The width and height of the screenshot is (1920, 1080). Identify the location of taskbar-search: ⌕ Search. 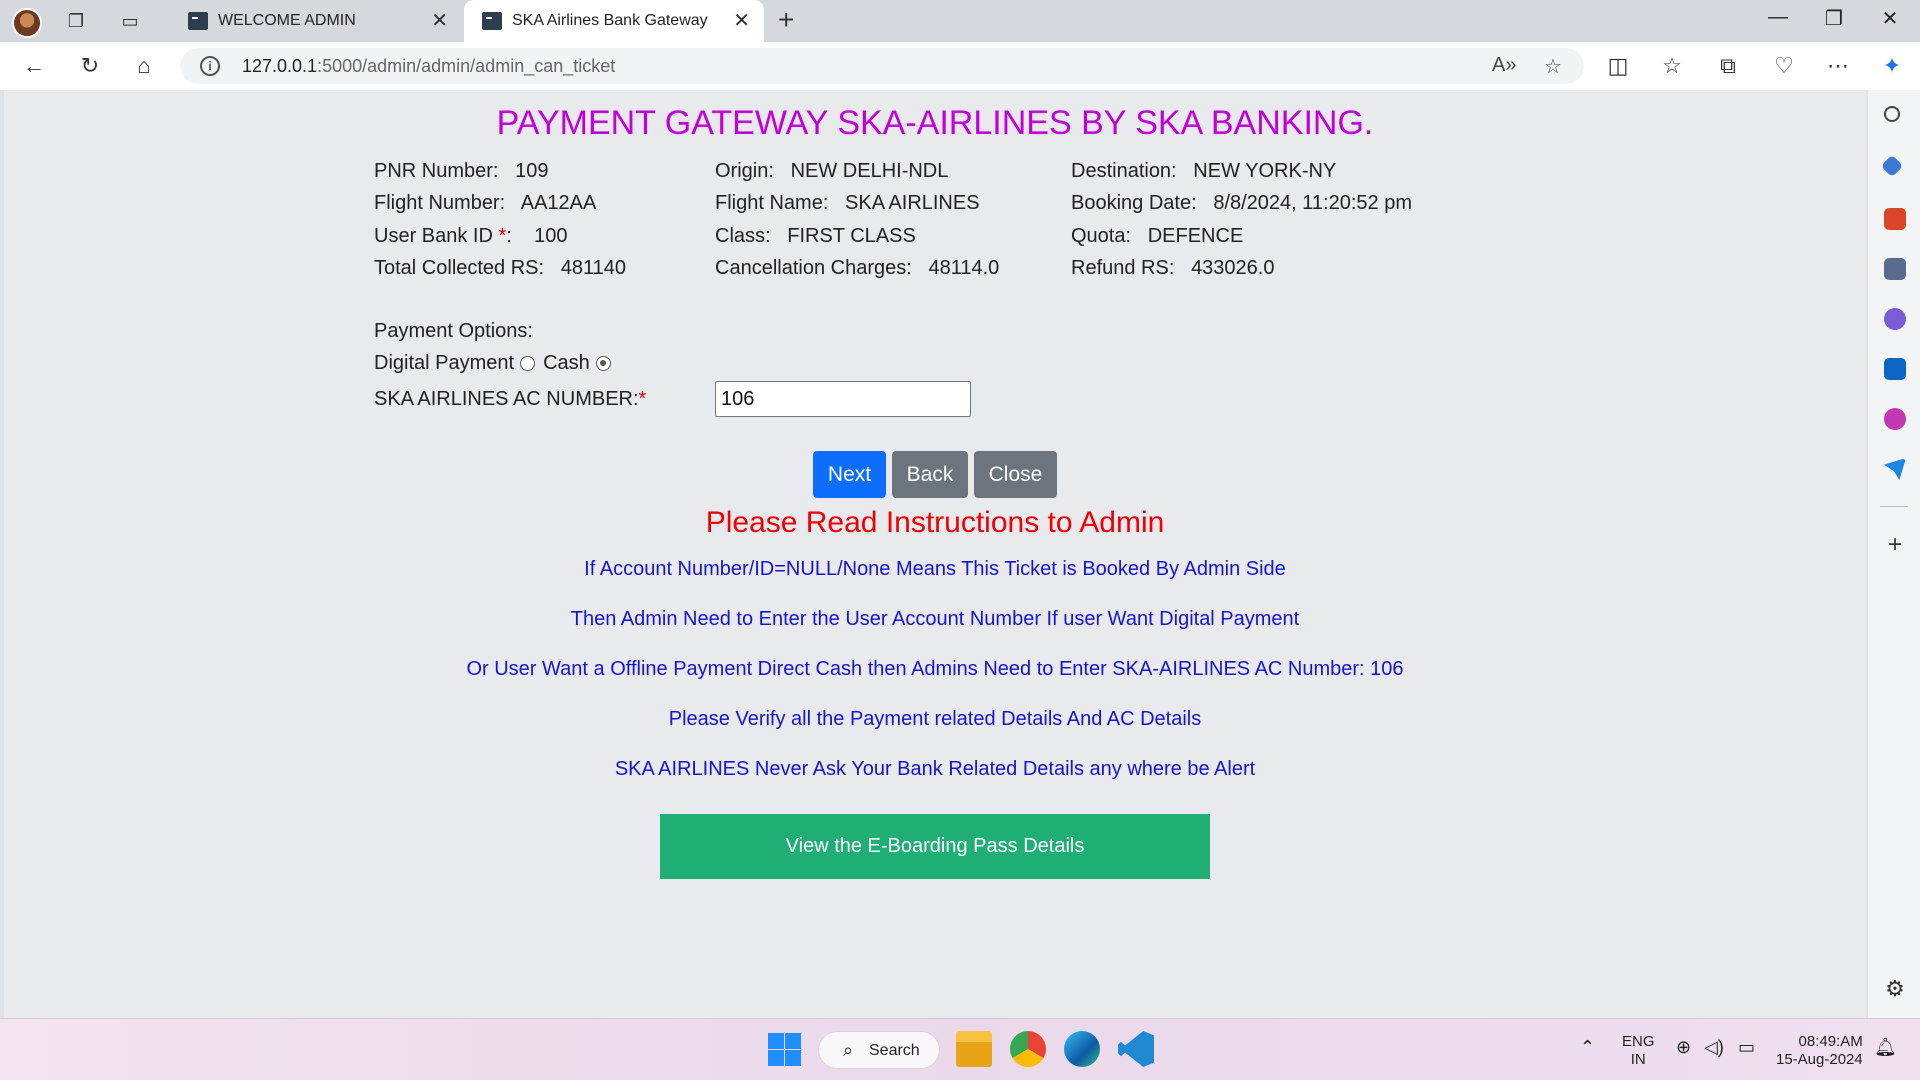
(879, 1050).